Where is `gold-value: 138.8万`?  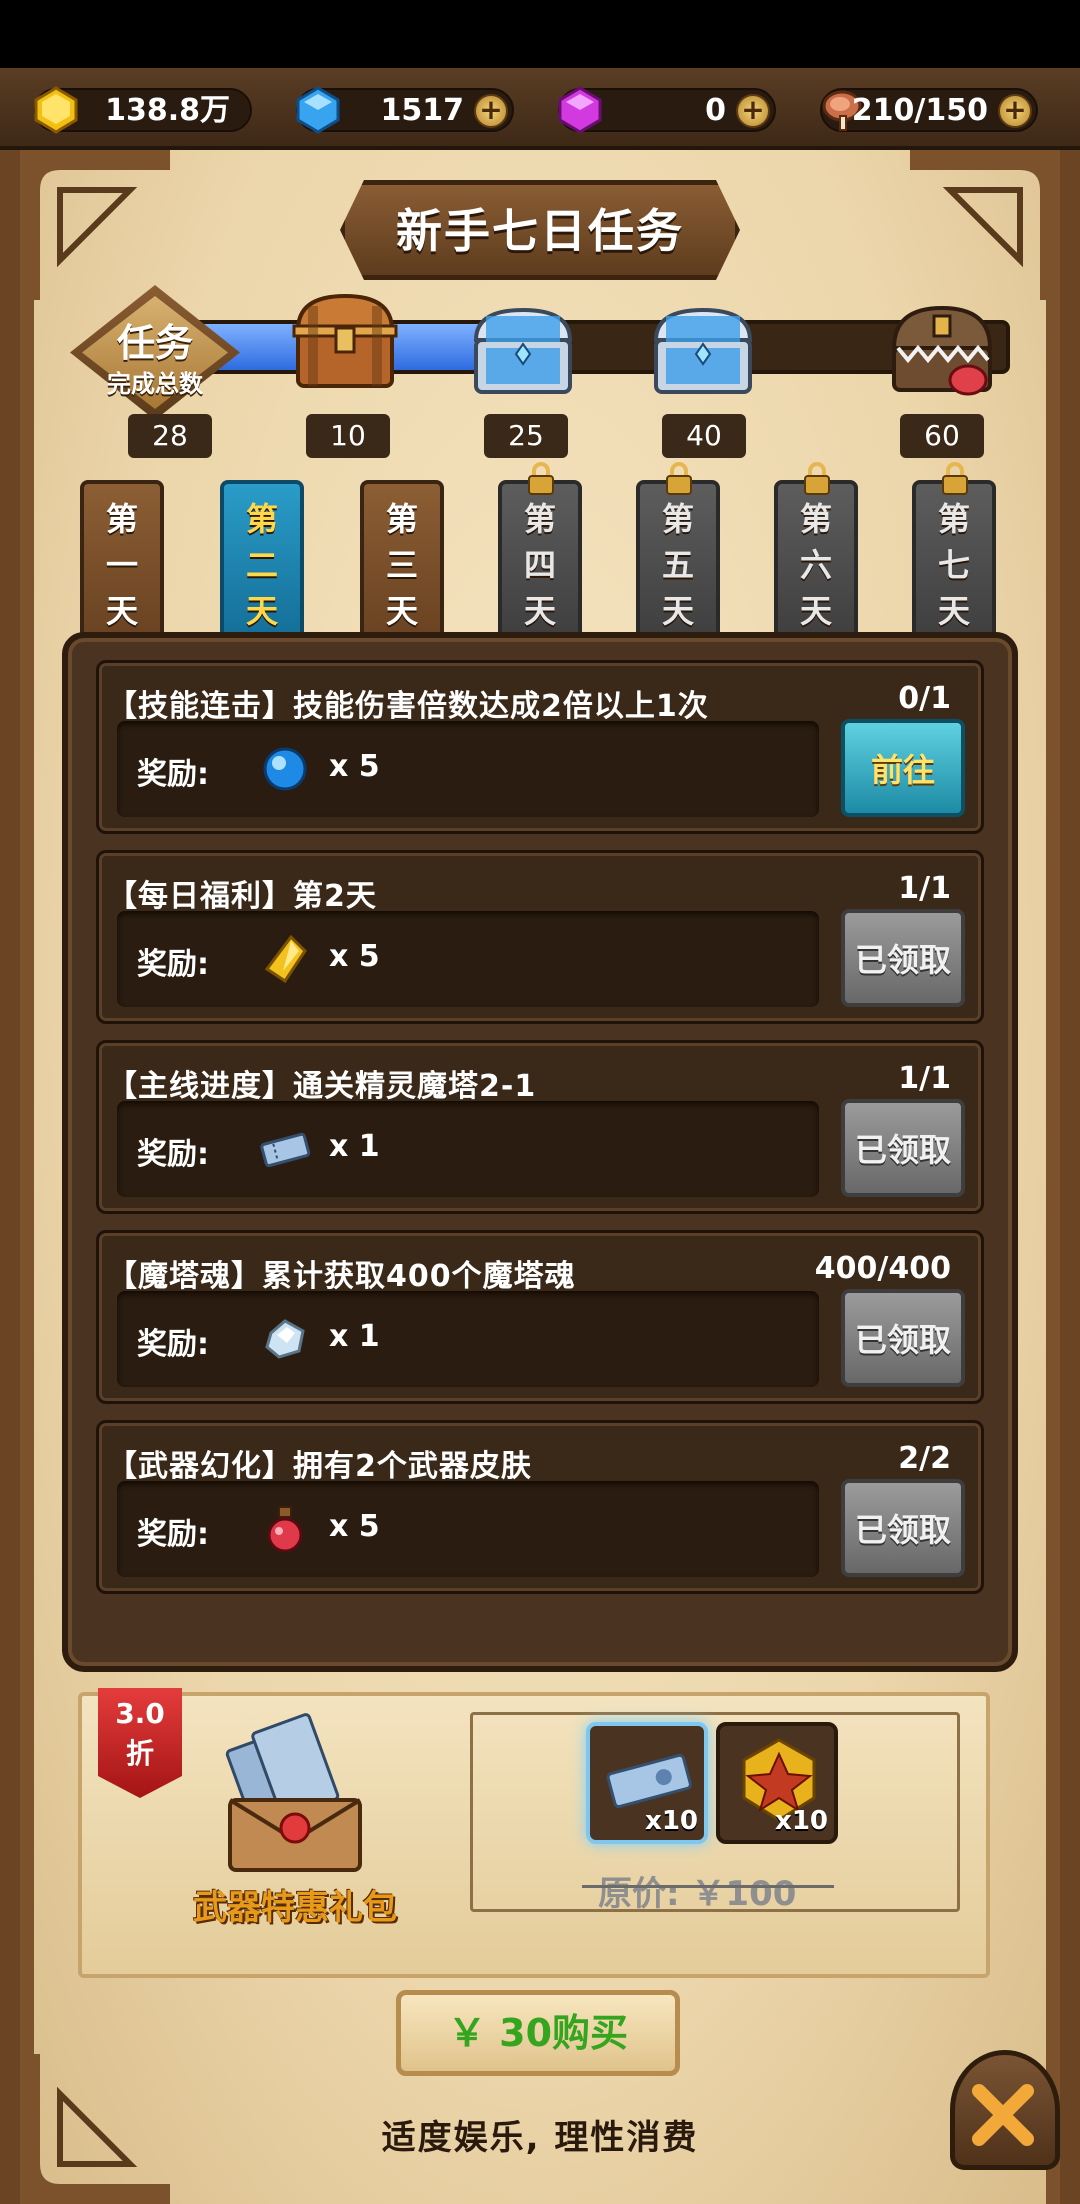
gold-value: 138.8万 is located at coordinates (167, 110).